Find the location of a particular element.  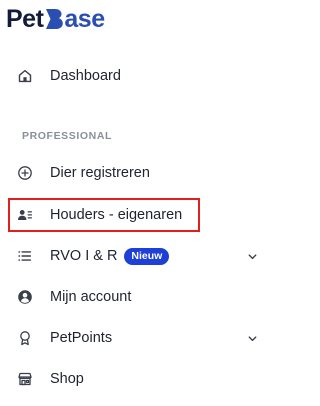

sidebar-item-label: RVO I & R is located at coordinates (84, 256).